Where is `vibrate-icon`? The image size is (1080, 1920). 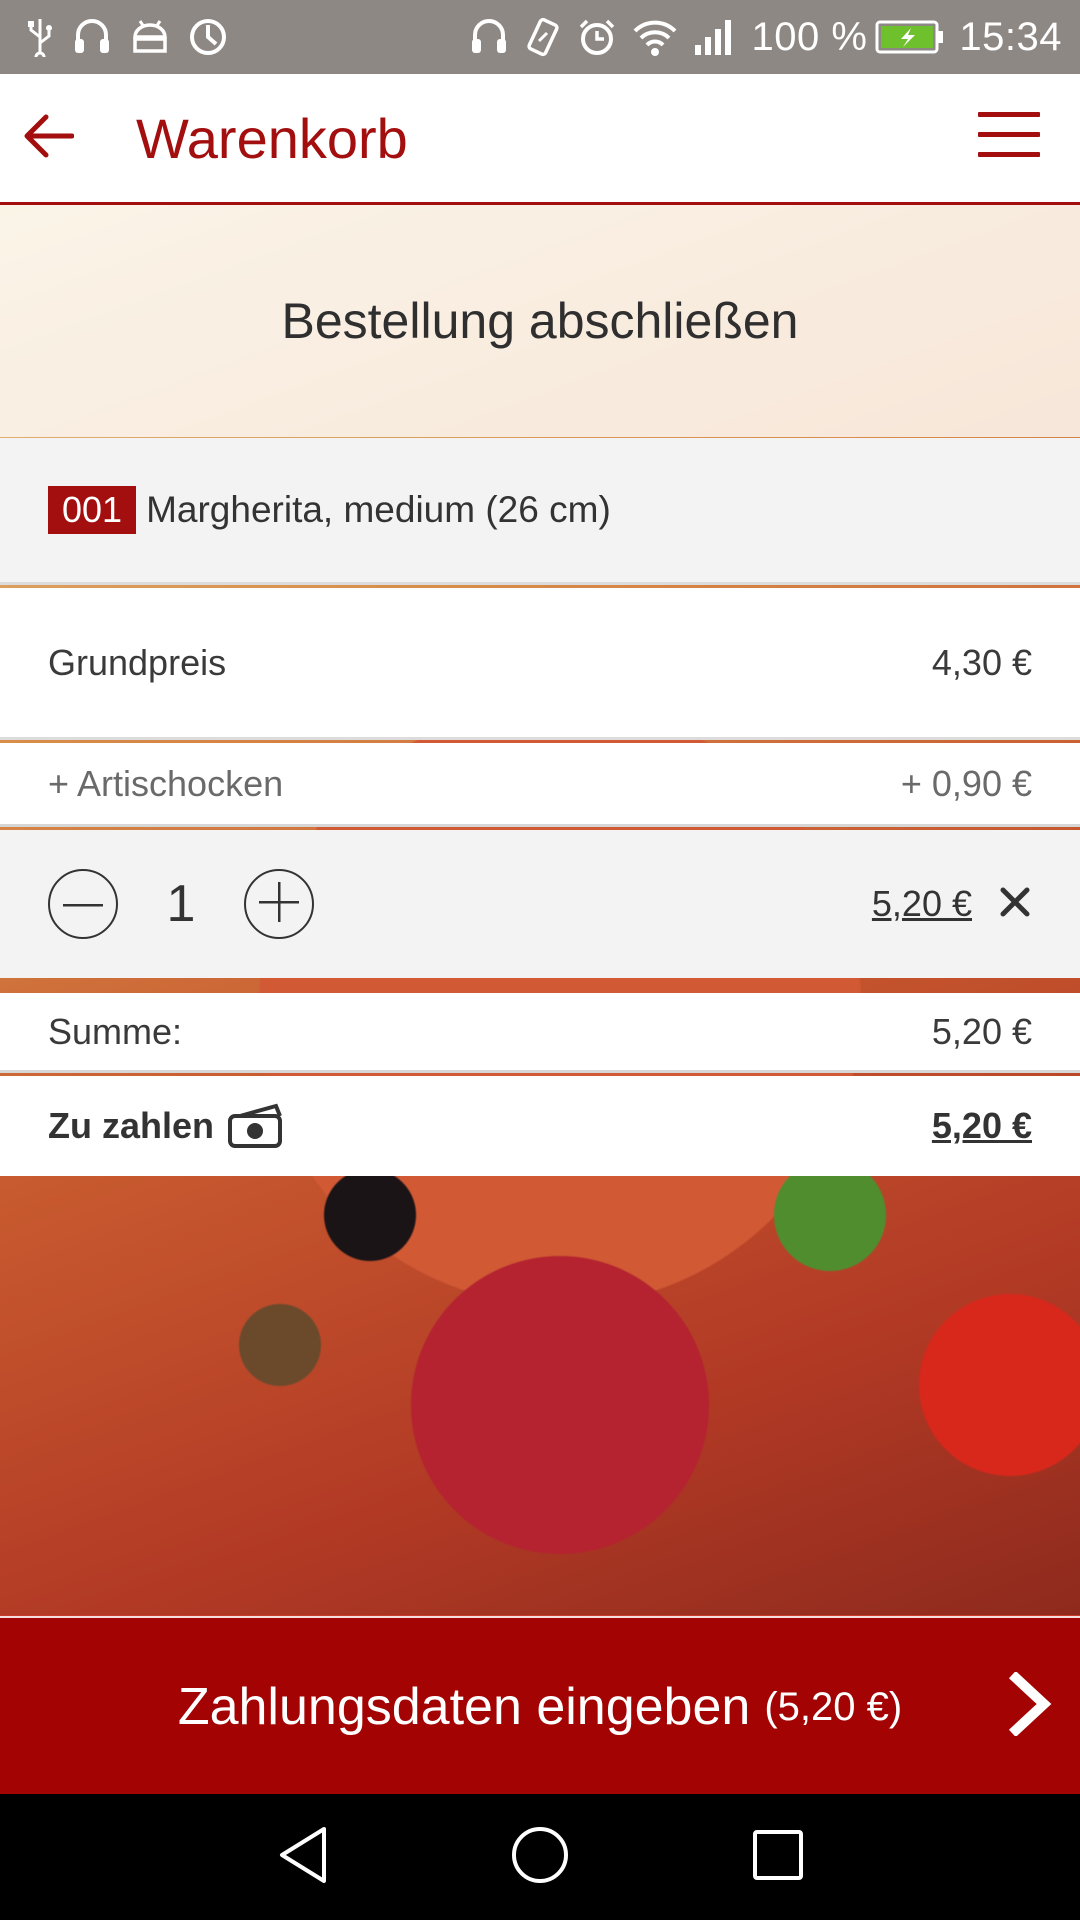 vibrate-icon is located at coordinates (543, 37).